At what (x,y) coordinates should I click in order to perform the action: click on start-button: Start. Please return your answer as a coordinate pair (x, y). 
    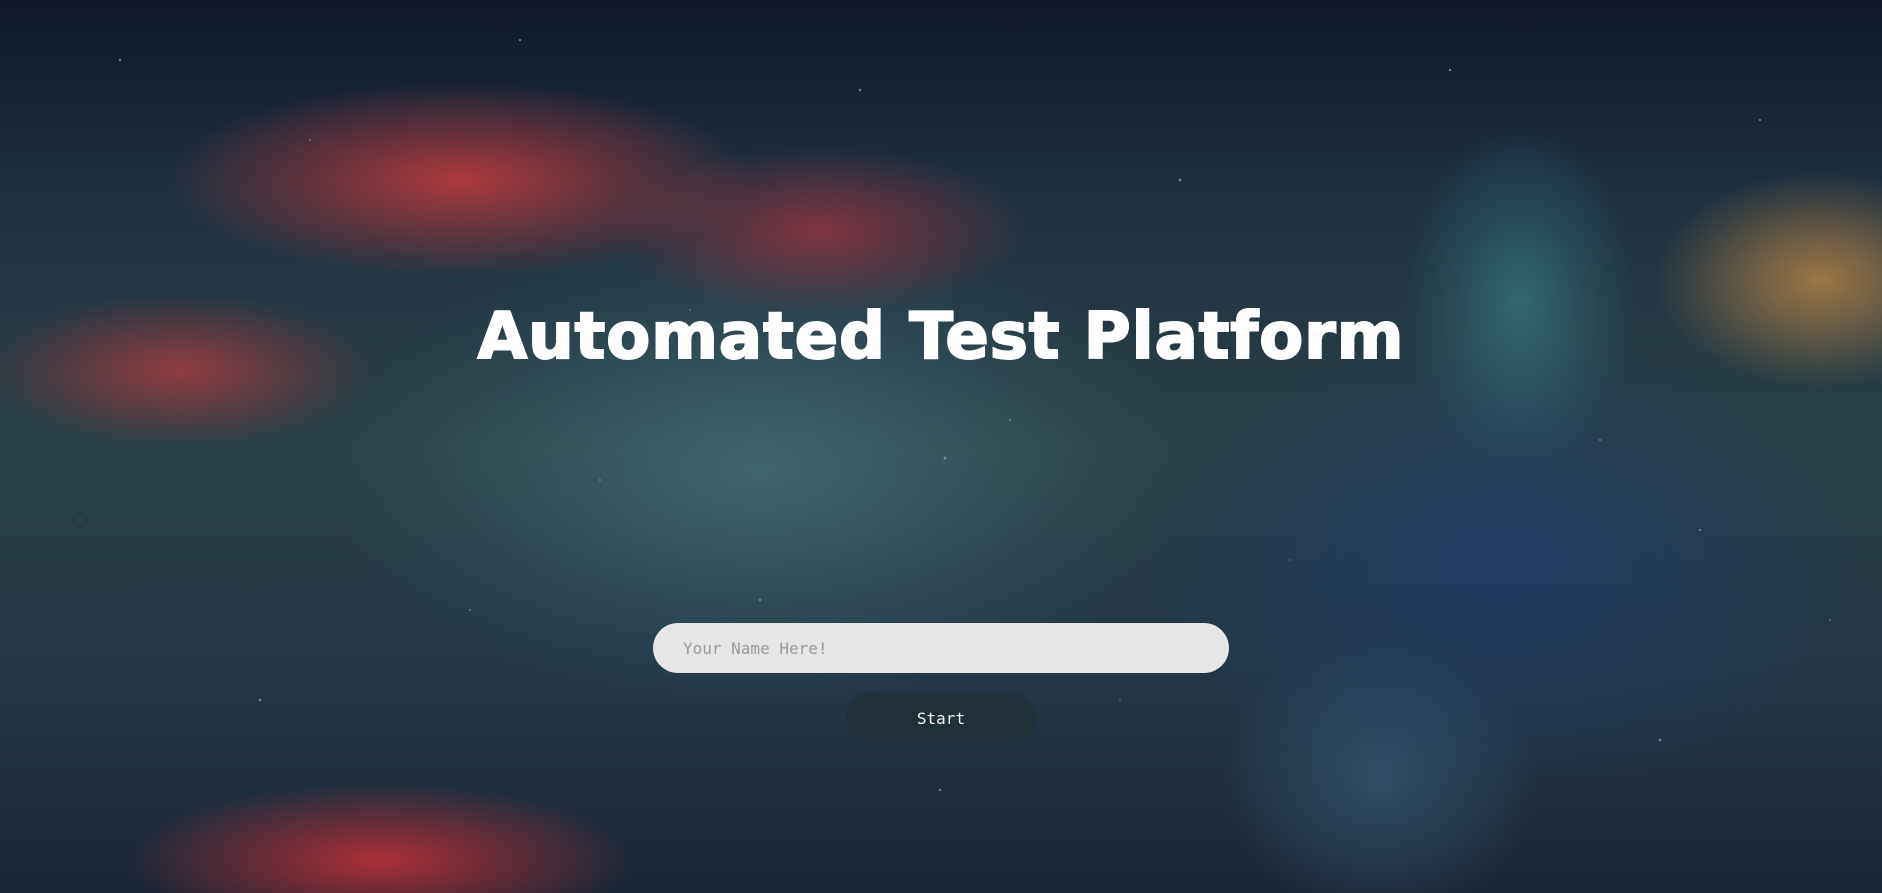
    Looking at the image, I should click on (941, 718).